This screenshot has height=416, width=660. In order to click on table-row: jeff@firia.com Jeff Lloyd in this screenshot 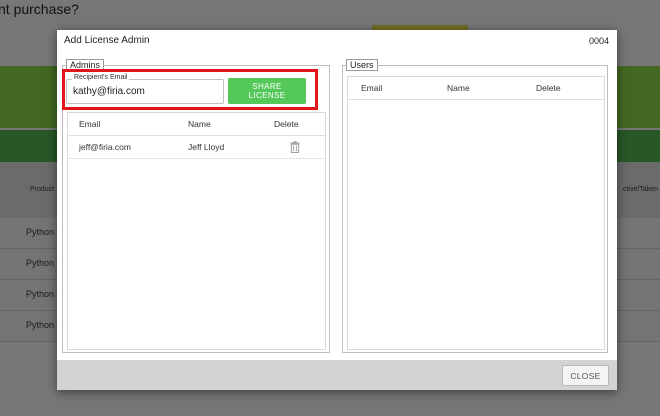, I will do `click(196, 147)`.